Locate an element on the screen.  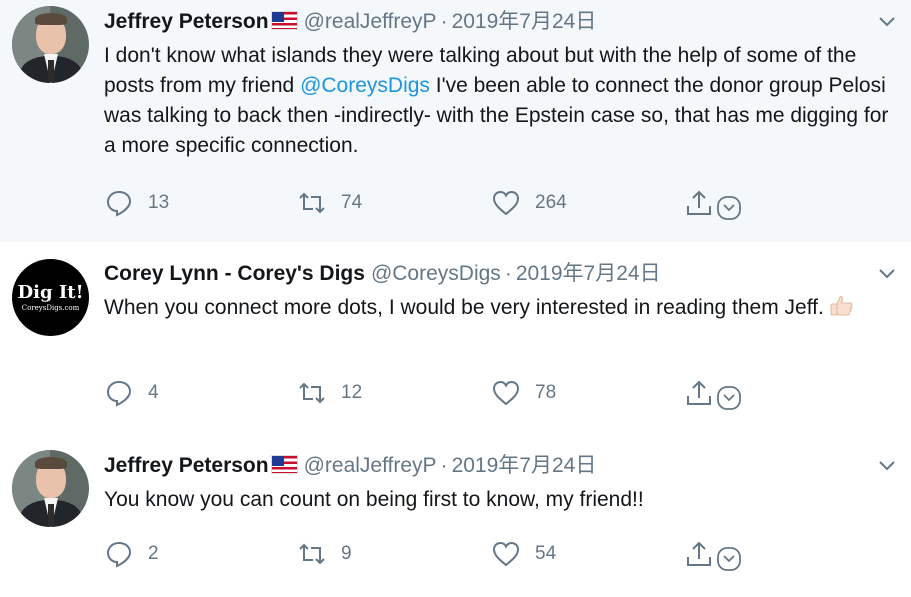
like-count: 264 is located at coordinates (551, 202).